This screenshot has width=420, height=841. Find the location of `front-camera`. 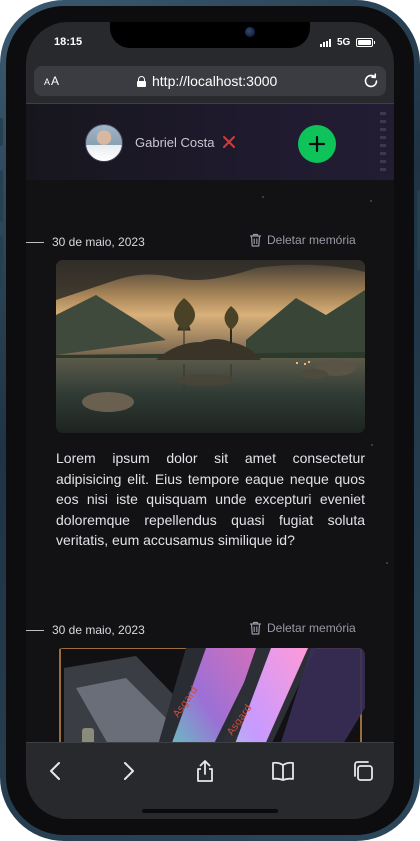

front-camera is located at coordinates (250, 32).